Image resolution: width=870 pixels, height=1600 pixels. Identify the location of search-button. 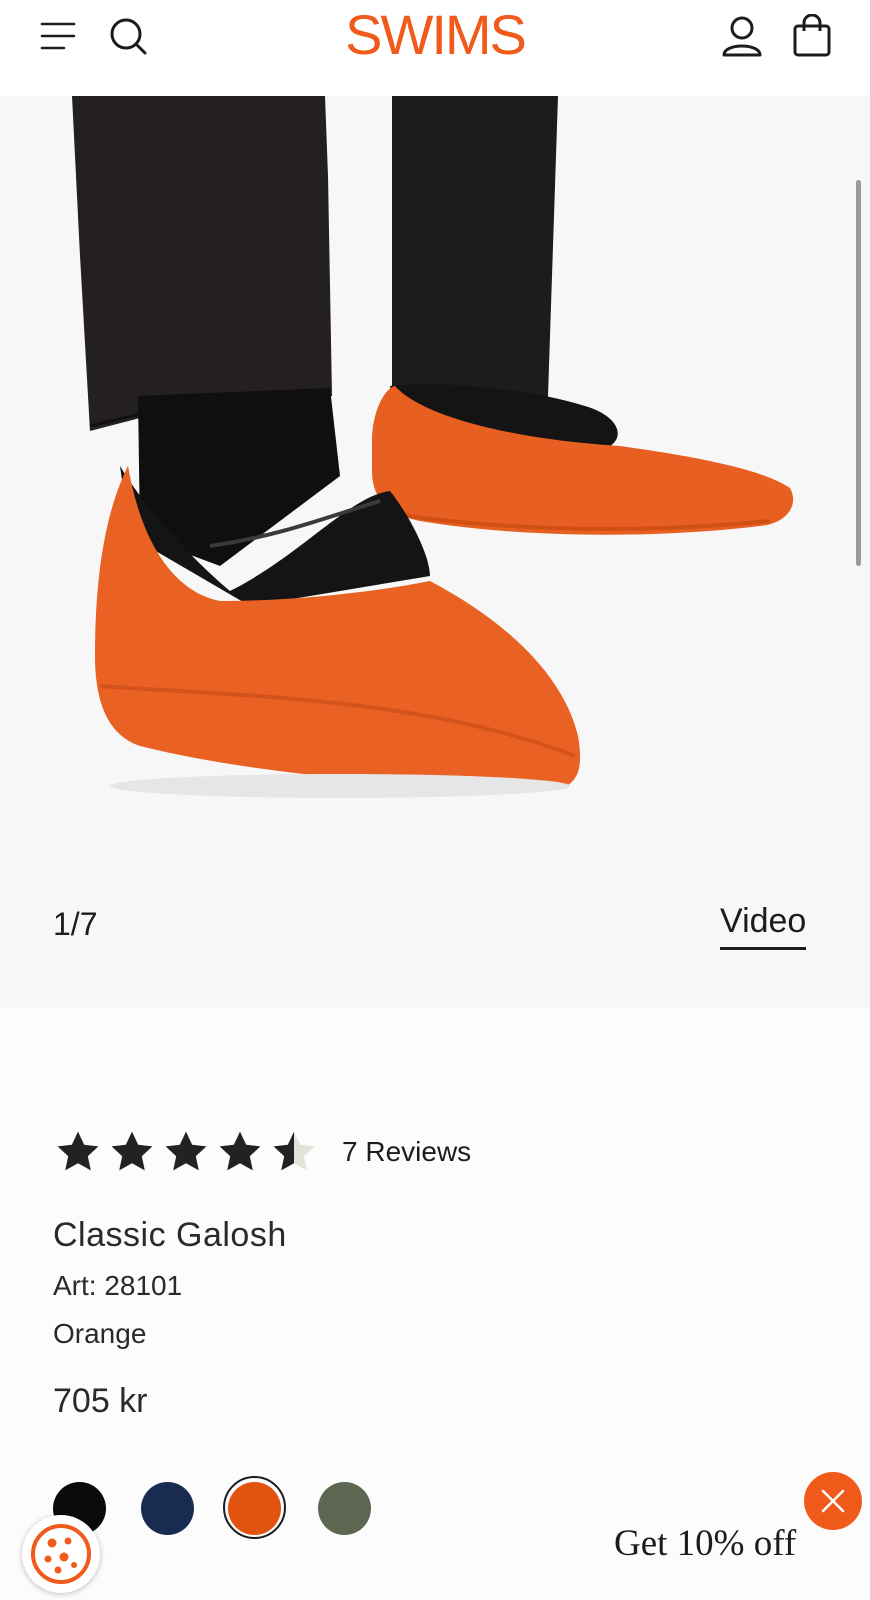
(128, 36).